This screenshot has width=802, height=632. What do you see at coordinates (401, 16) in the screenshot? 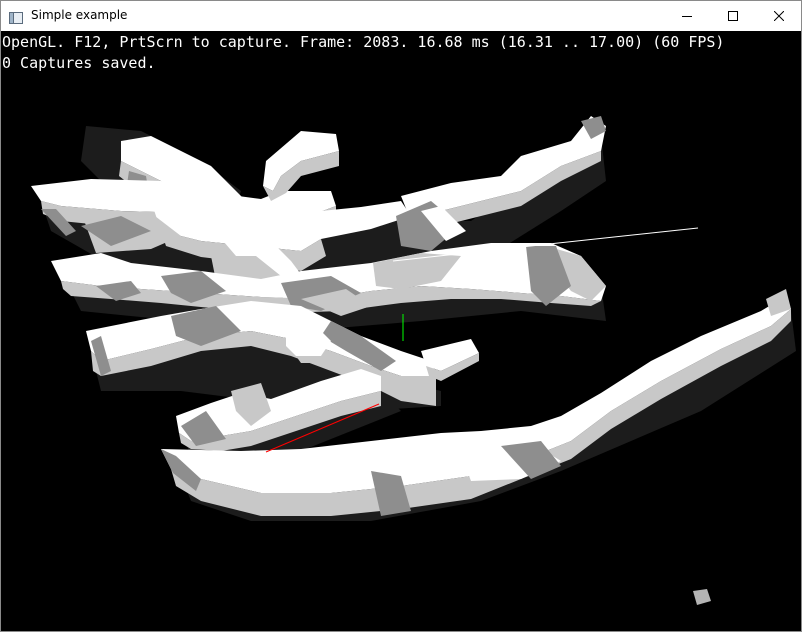
I see `title-bar: Simple example` at bounding box center [401, 16].